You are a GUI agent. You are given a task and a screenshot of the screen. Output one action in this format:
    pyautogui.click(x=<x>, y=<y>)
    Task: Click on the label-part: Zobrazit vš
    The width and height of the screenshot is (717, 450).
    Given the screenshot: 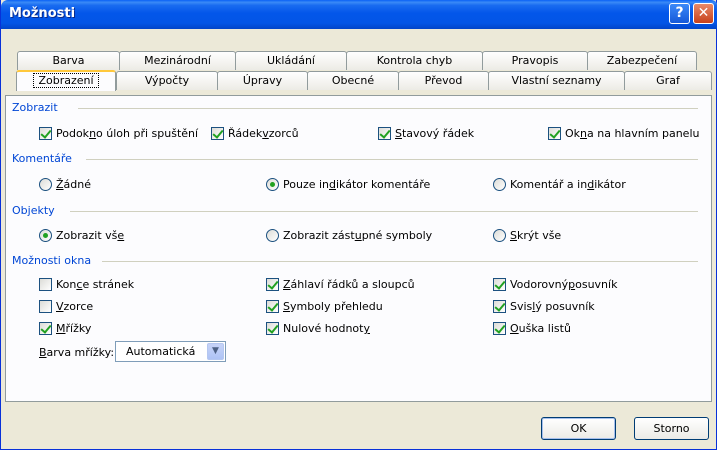 What is the action you would take?
    pyautogui.click(x=87, y=235)
    